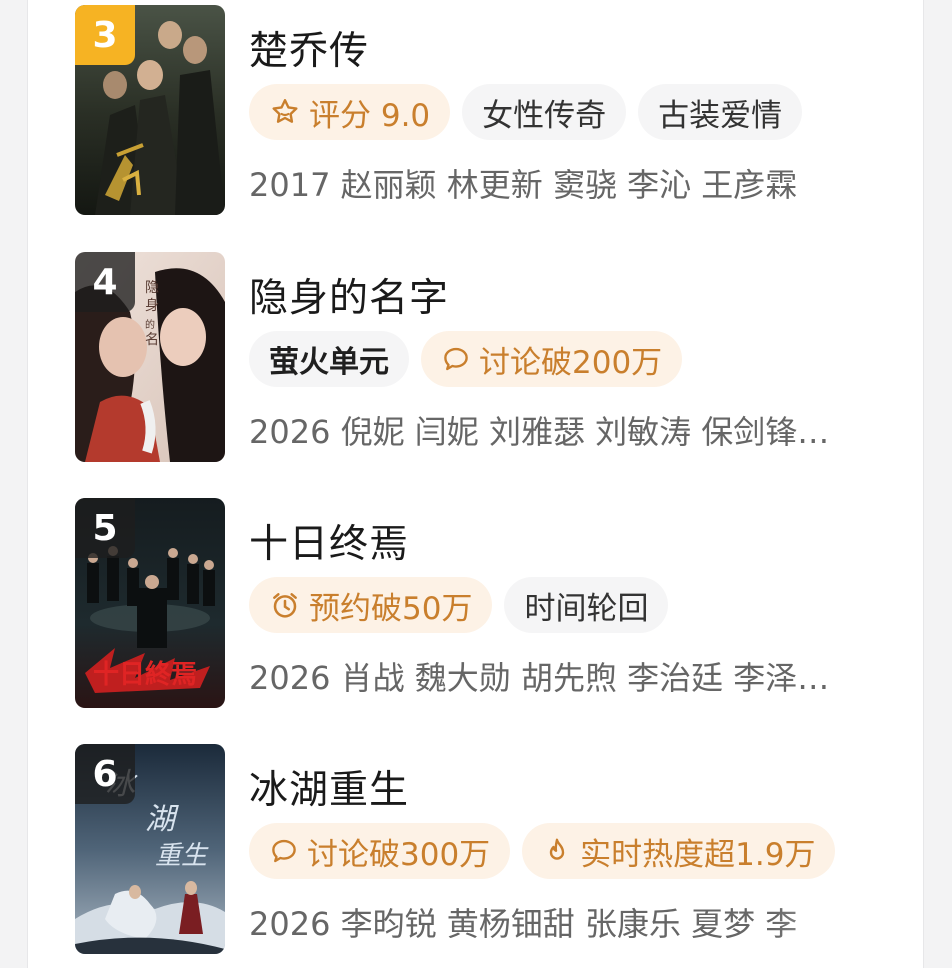 Image resolution: width=952 pixels, height=968 pixels. Describe the element at coordinates (152, 288) in the screenshot. I see `svg-text: 隐` at that location.